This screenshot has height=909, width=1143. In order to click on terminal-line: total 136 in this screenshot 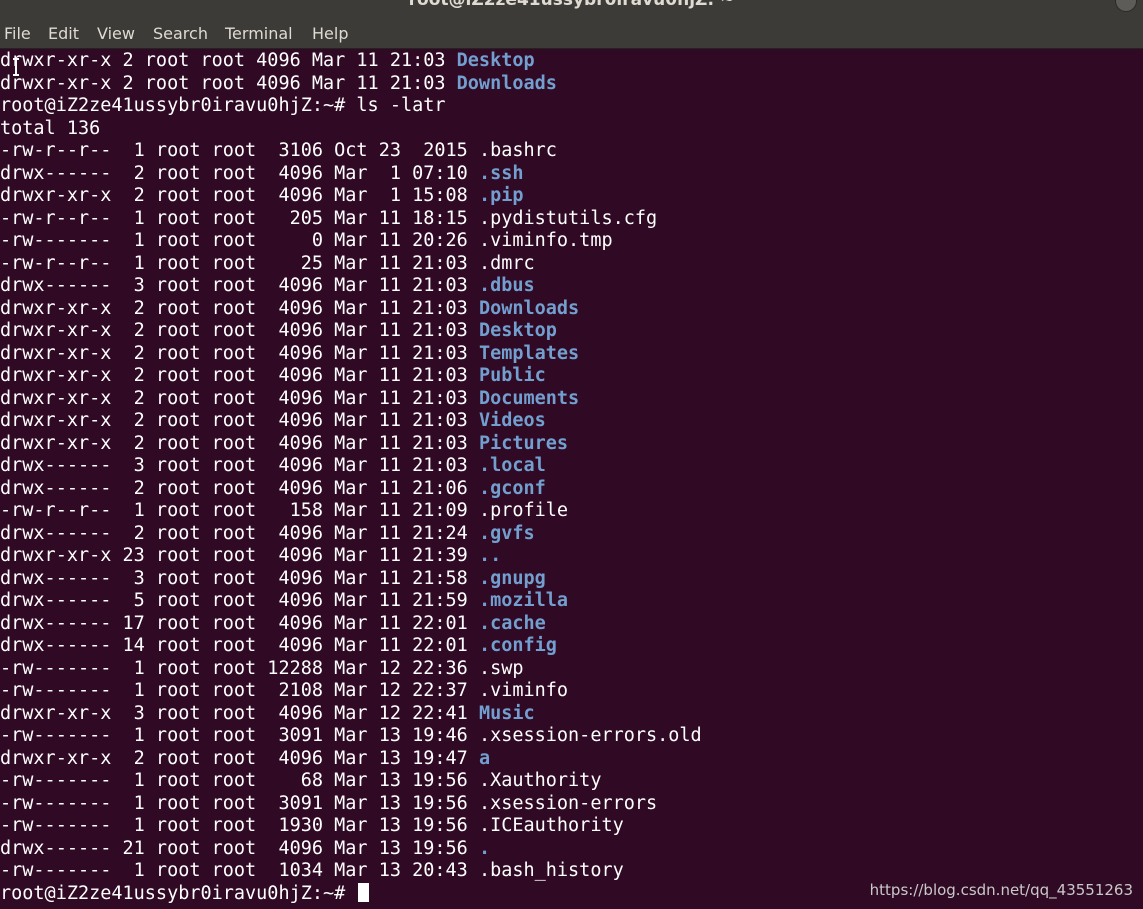, I will do `click(50, 129)`.